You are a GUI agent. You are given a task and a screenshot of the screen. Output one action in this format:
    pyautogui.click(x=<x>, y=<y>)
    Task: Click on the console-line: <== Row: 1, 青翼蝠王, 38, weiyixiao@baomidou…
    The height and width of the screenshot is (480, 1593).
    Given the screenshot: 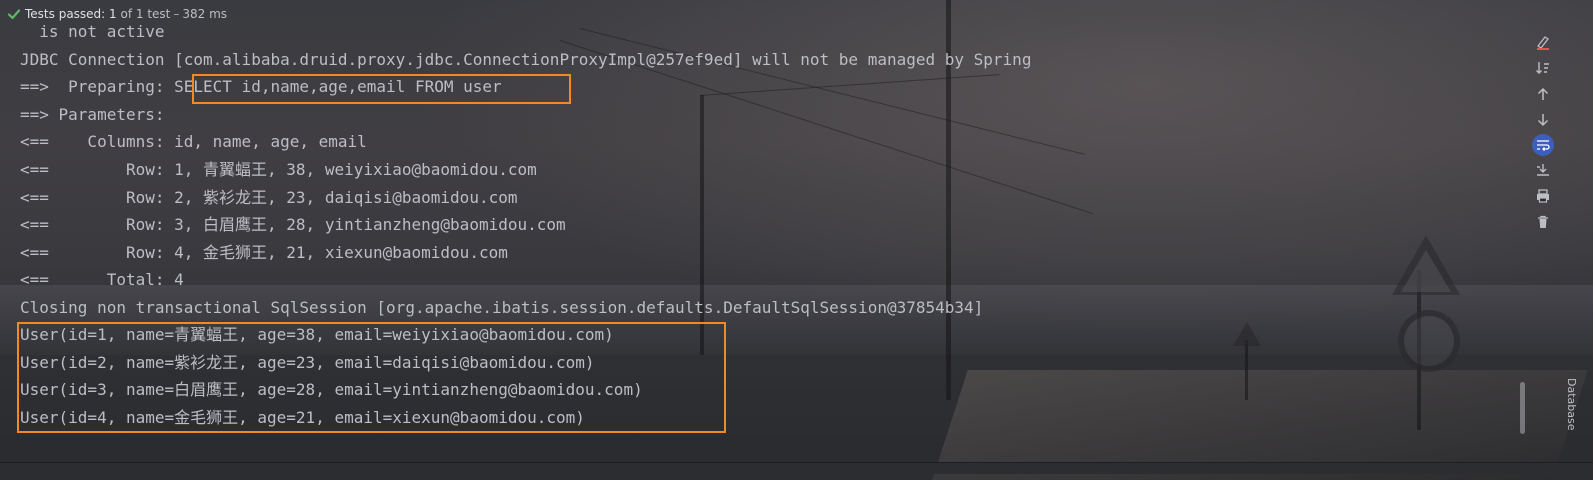 What is the action you would take?
    pyautogui.click(x=278, y=169)
    